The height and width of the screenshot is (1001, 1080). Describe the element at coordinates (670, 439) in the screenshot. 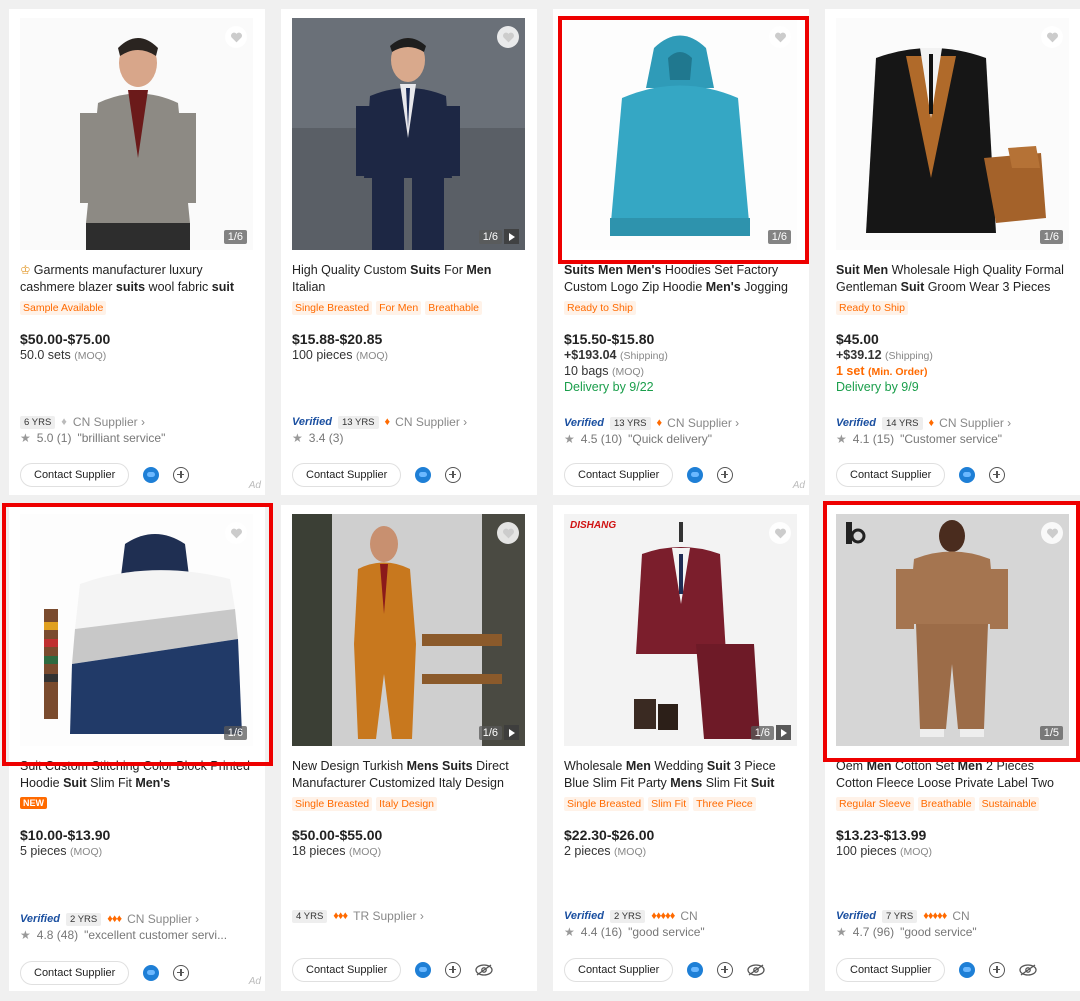

I see `review-snippet: "Quick delivery"` at that location.